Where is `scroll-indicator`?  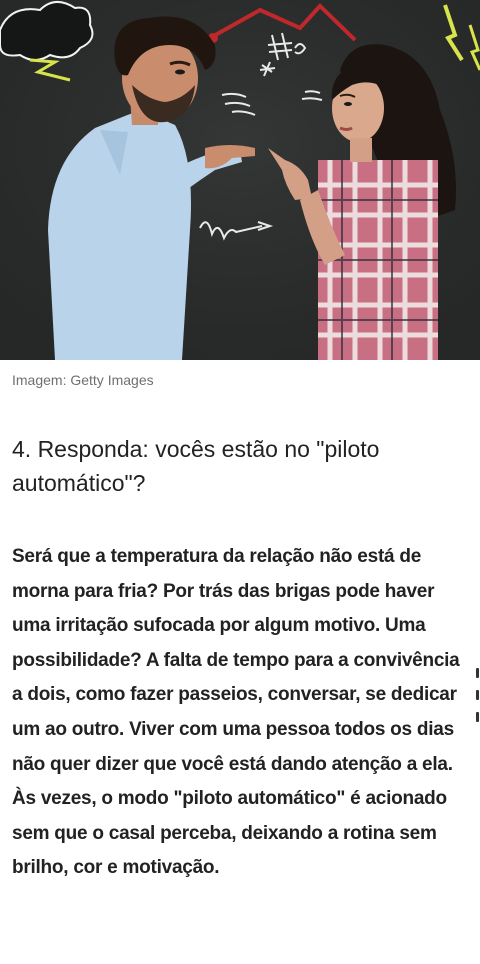 scroll-indicator is located at coordinates (478, 708).